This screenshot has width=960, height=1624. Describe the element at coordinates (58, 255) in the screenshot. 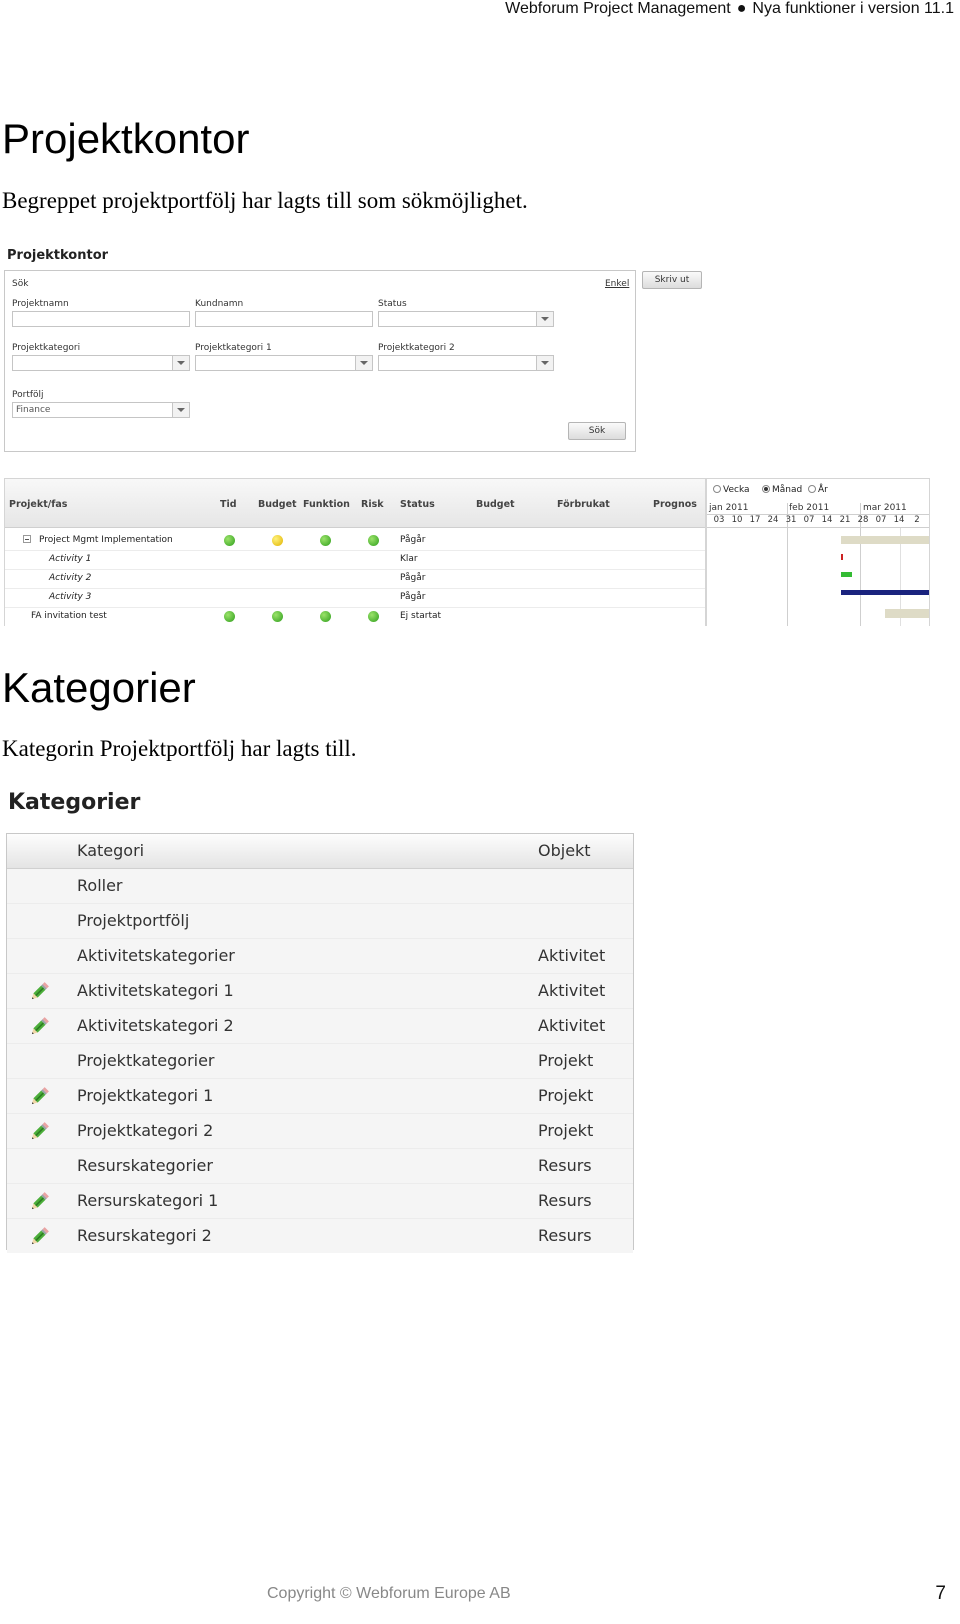

I see `projektkontor-title: Projektkontor` at that location.